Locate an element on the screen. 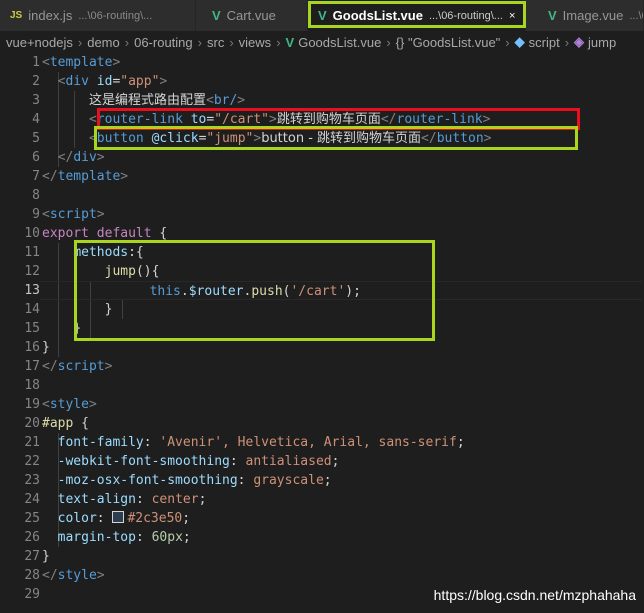 Image resolution: width=644 pixels, height=613 pixels. code-line: -moz-osx-font-smoothing: grayscale; is located at coordinates (194, 480).